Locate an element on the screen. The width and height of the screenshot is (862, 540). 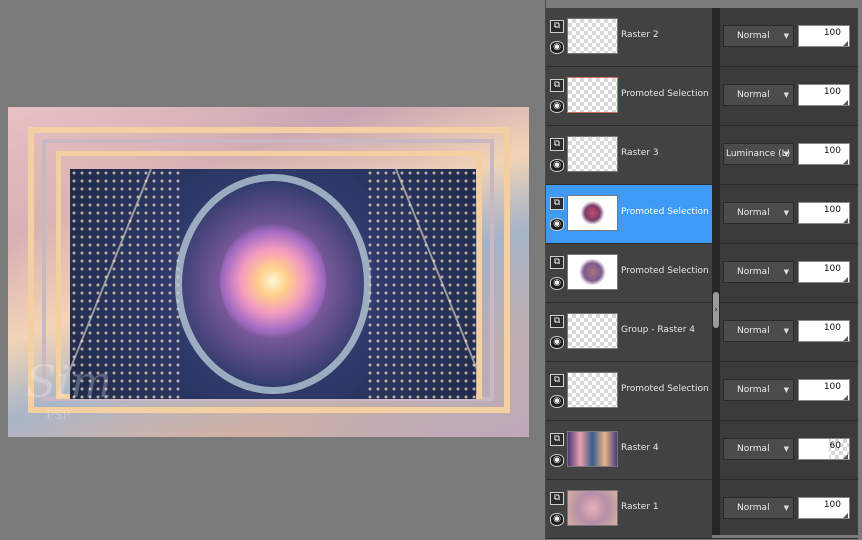
opacity-fill is located at coordinates (814, 449).